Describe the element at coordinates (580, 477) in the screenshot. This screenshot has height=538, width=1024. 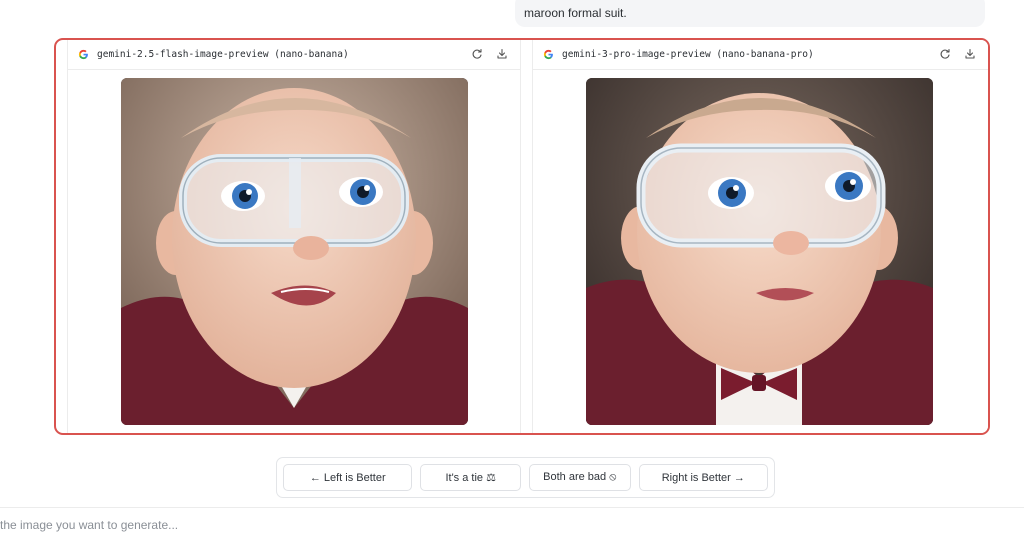
I see `both-bad-button: Both are bad ⦸` at that location.